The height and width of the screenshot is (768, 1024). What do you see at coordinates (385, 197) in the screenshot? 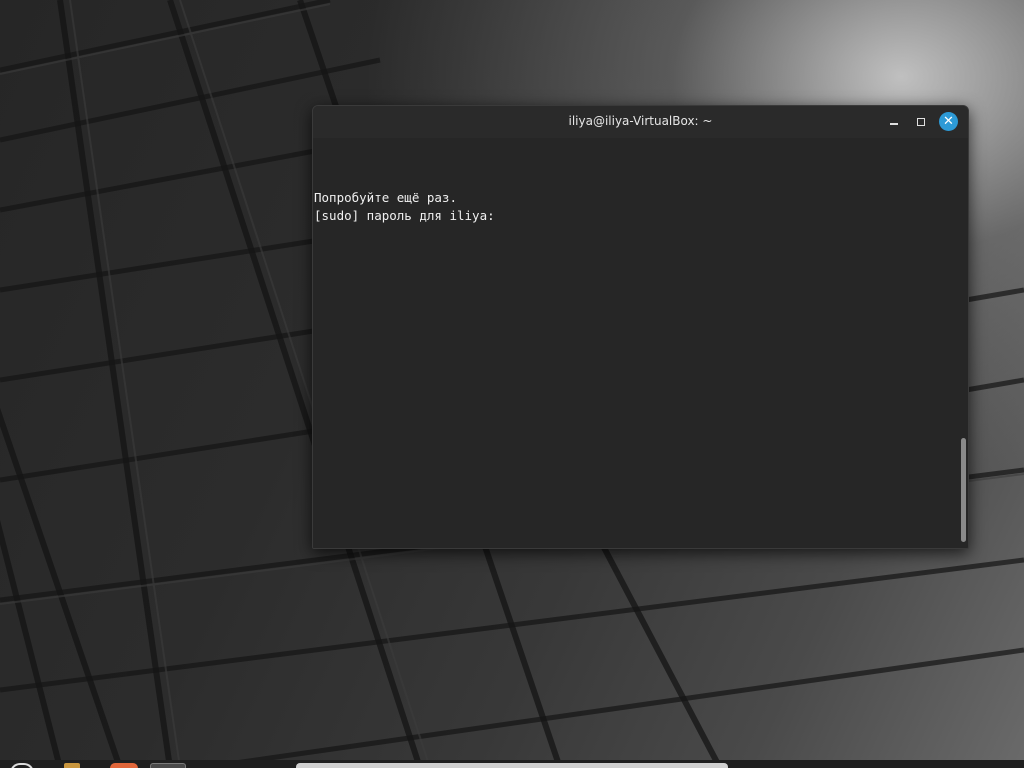
I see `terminal-line: Попробуйте ещё раз.` at bounding box center [385, 197].